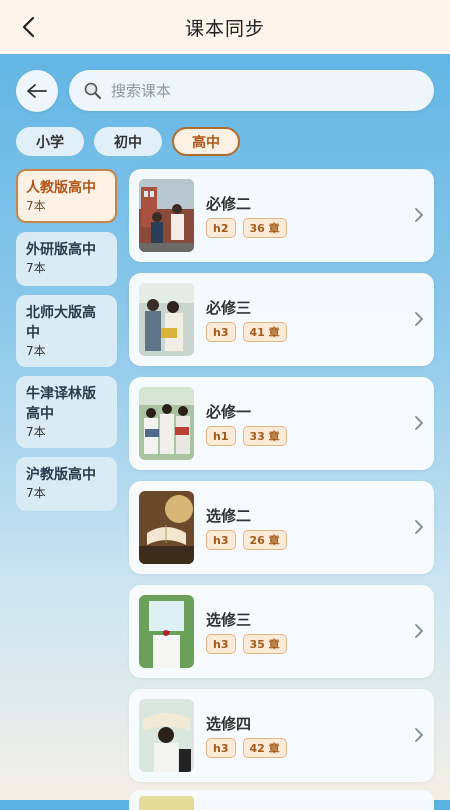  I want to click on publisher-name: 人教版高中, so click(61, 188).